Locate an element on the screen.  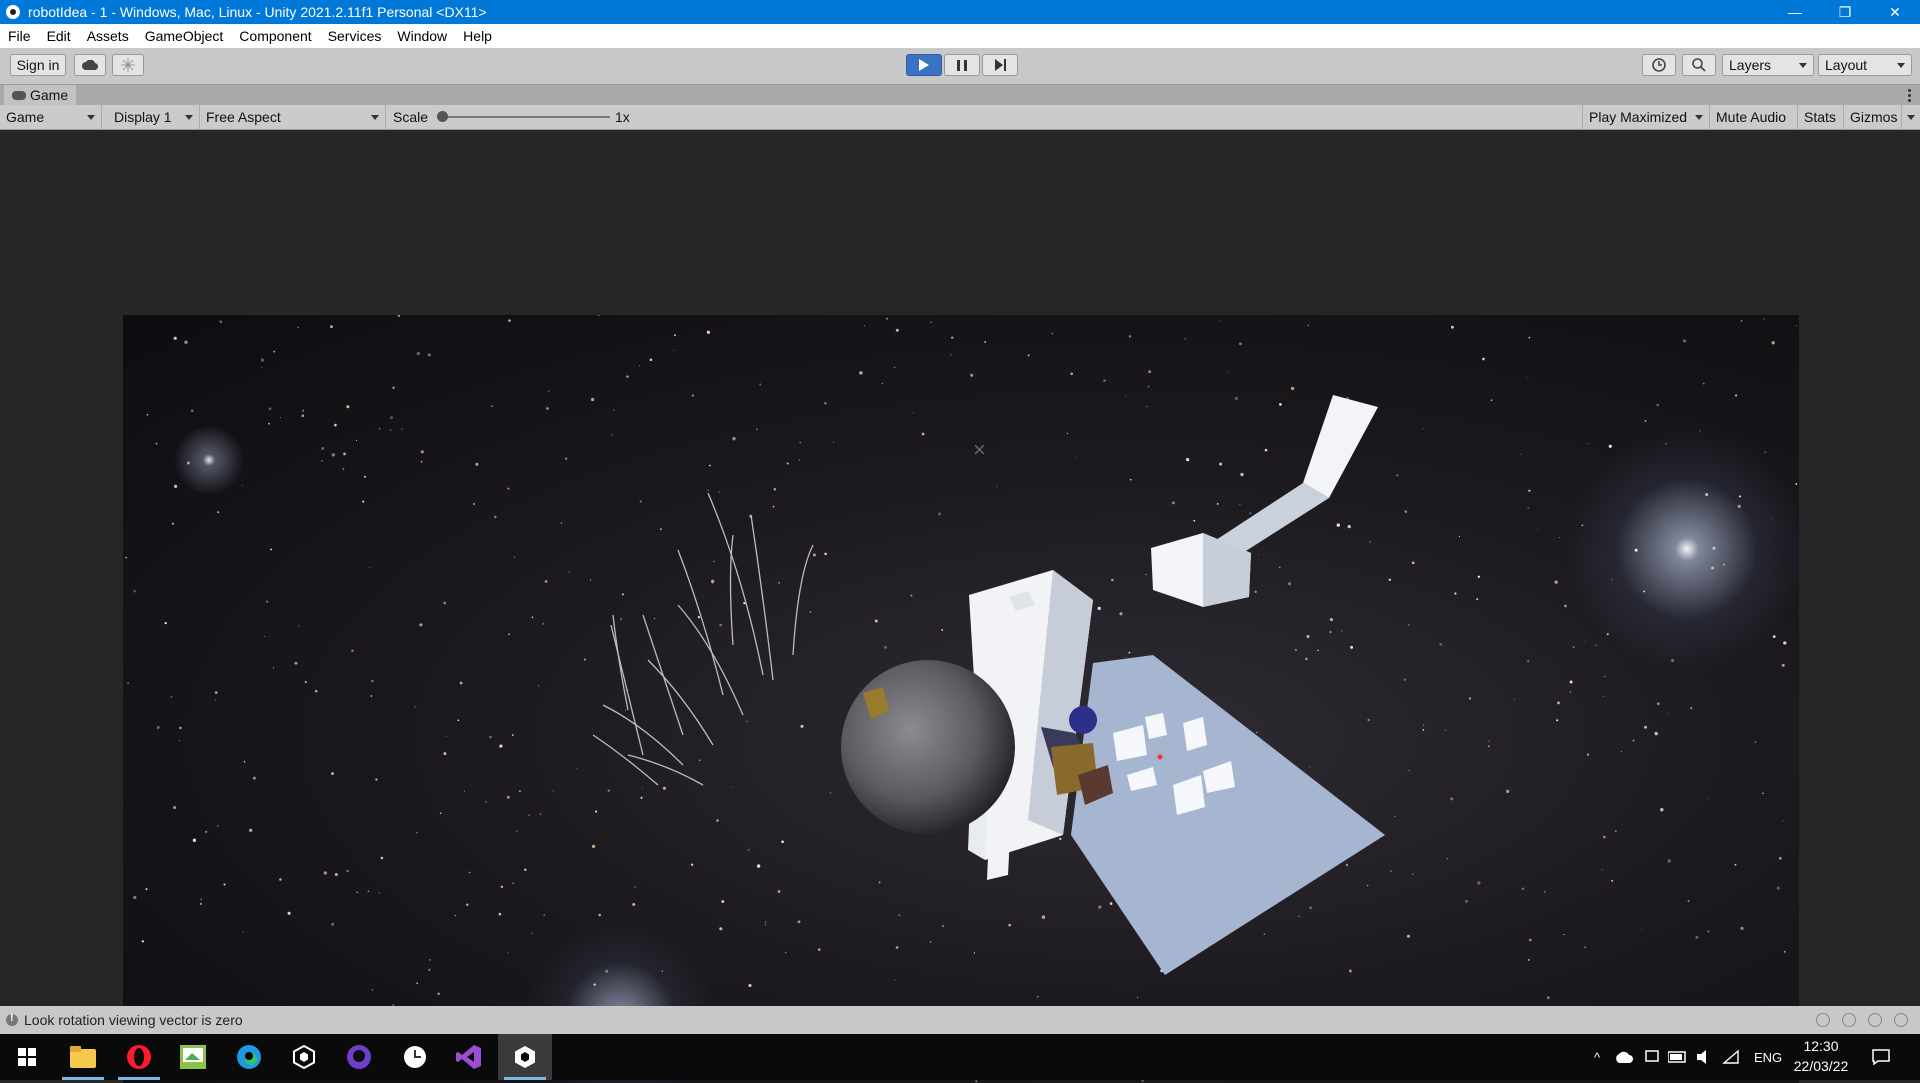
search-button is located at coordinates (1699, 65).